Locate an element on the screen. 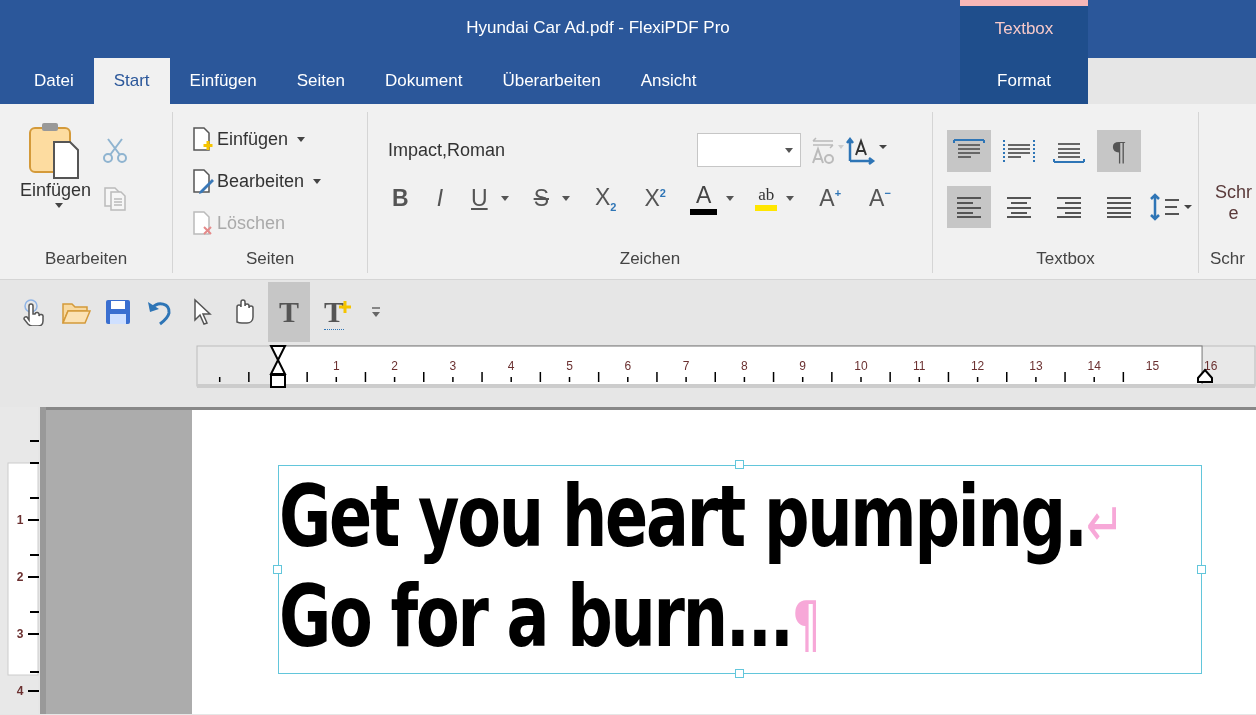  group-label: Schr is located at coordinates (1227, 259).